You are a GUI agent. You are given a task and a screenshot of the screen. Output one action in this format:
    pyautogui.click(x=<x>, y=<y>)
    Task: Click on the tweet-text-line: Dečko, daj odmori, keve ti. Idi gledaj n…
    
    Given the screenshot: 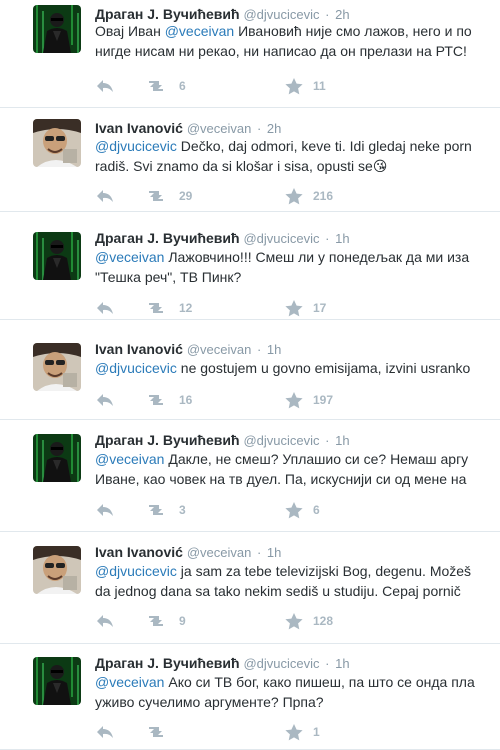 What is the action you would take?
    pyautogui.click(x=324, y=146)
    